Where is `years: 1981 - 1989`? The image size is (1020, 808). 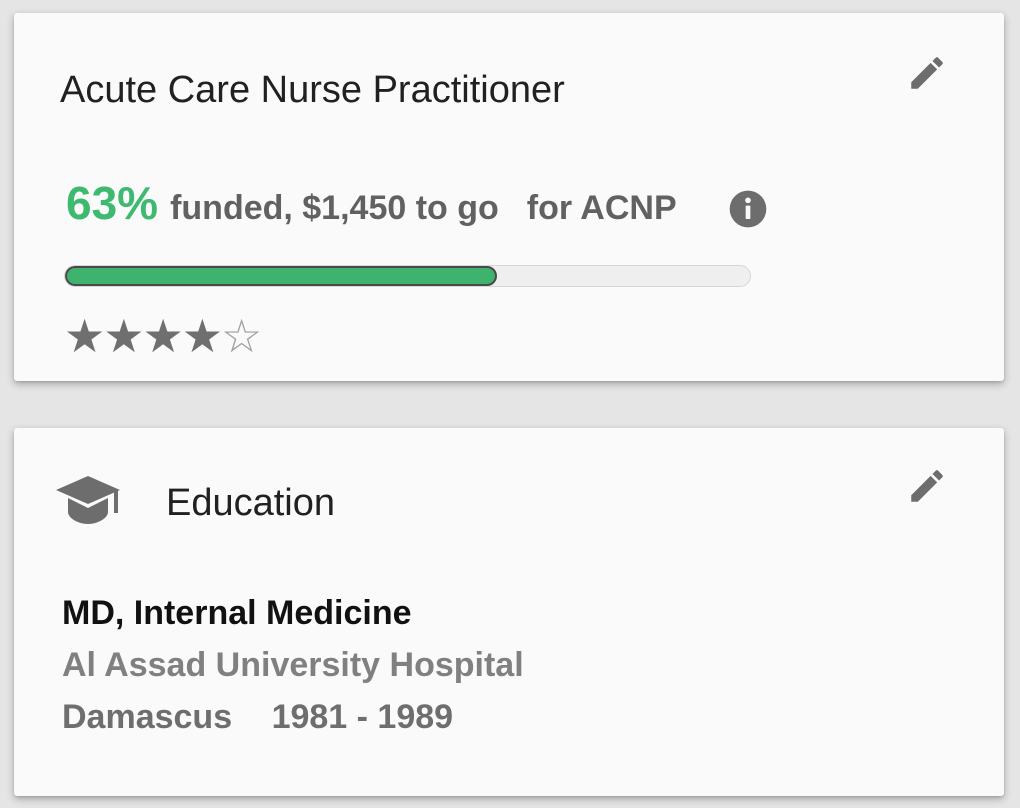 years: 1981 - 1989 is located at coordinates (362, 717).